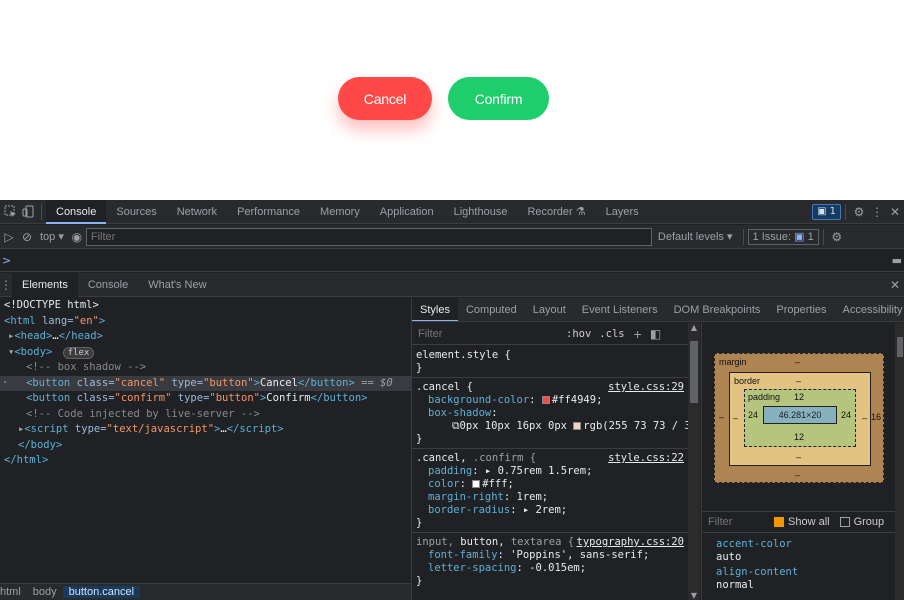 This screenshot has width=904, height=600. I want to click on tab-lighthouse: Lighthouse, so click(481, 212).